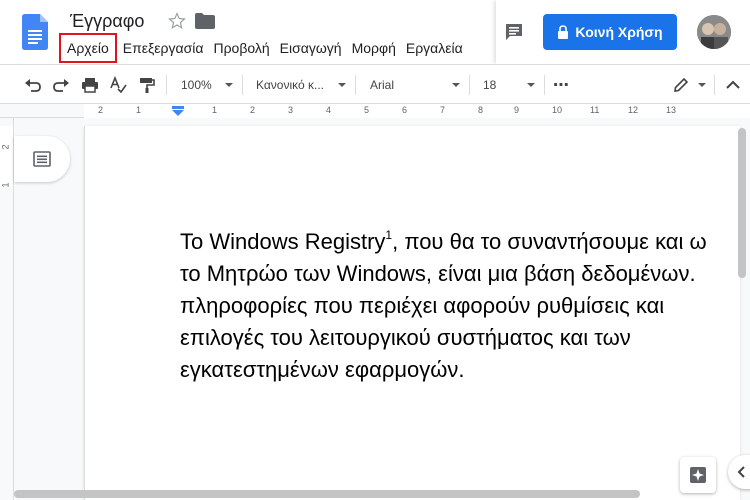  I want to click on ruler-number: 5, so click(367, 110).